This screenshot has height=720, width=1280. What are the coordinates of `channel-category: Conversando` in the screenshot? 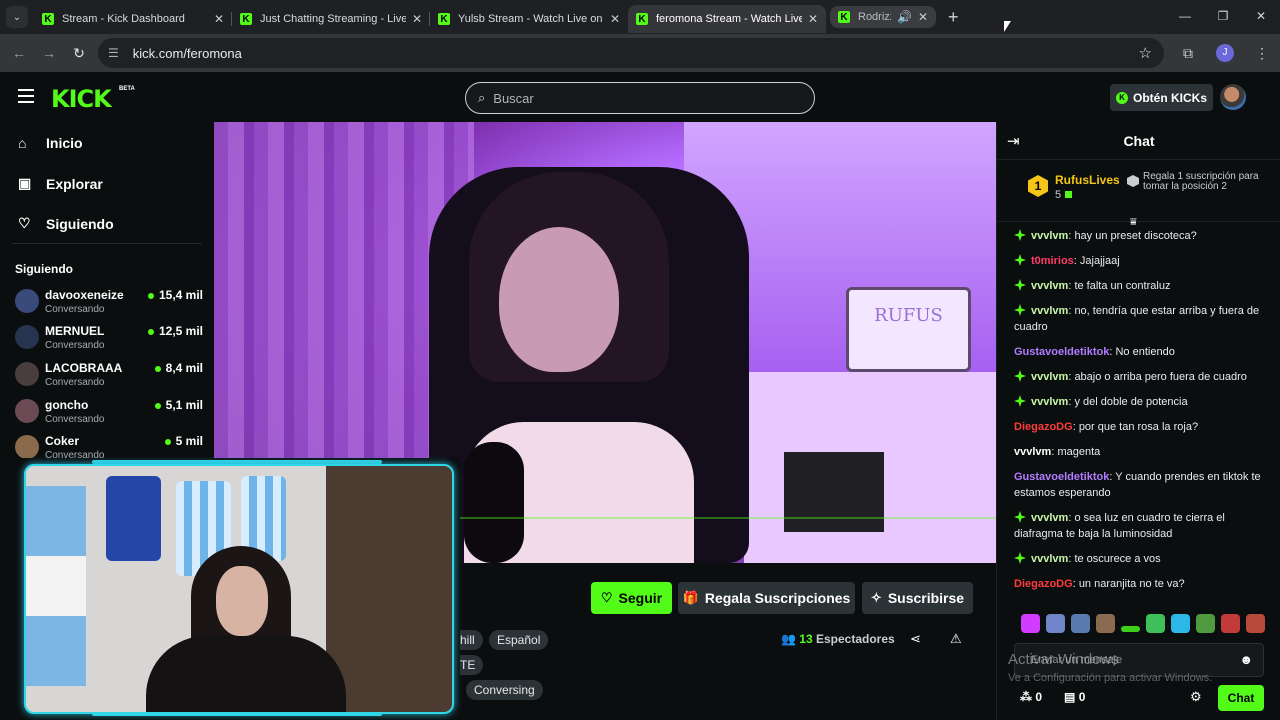 It's located at (75, 382).